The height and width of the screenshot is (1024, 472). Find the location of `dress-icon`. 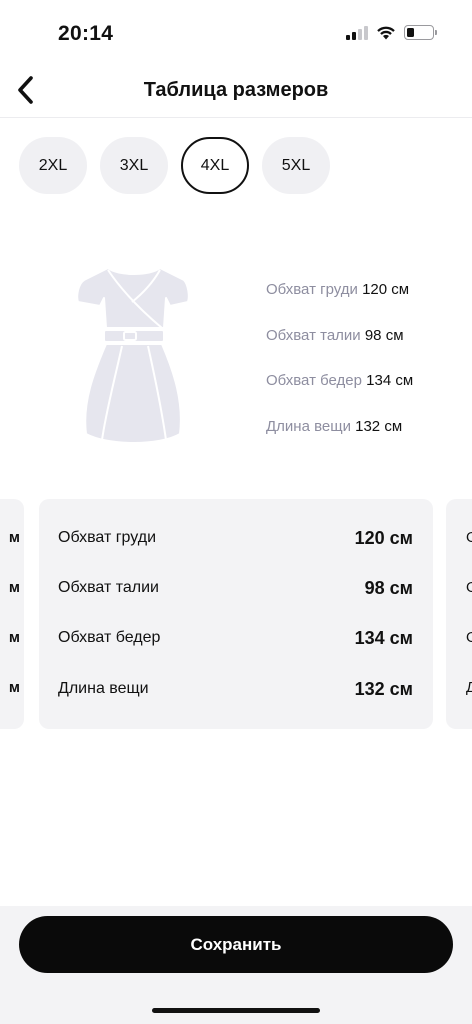

dress-icon is located at coordinates (133, 355).